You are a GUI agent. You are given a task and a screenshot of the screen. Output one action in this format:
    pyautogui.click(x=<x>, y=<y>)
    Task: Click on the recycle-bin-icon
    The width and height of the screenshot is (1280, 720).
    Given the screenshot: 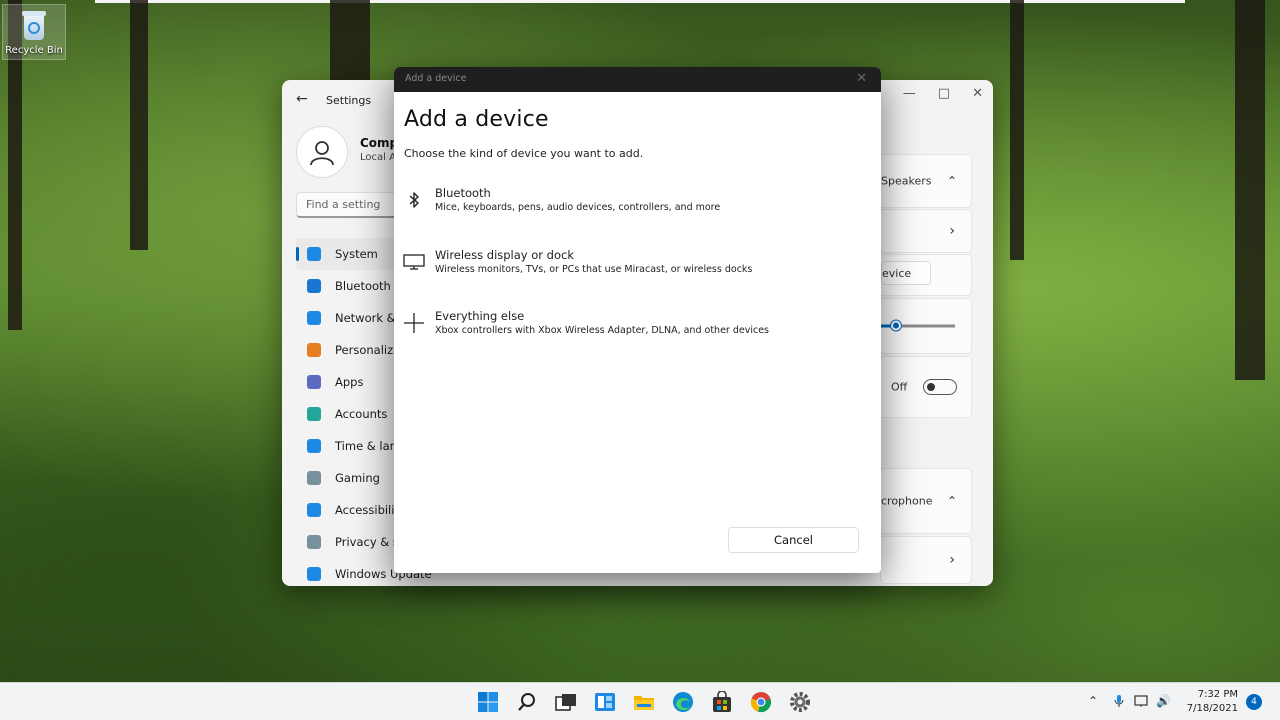 What is the action you would take?
    pyautogui.click(x=34, y=26)
    